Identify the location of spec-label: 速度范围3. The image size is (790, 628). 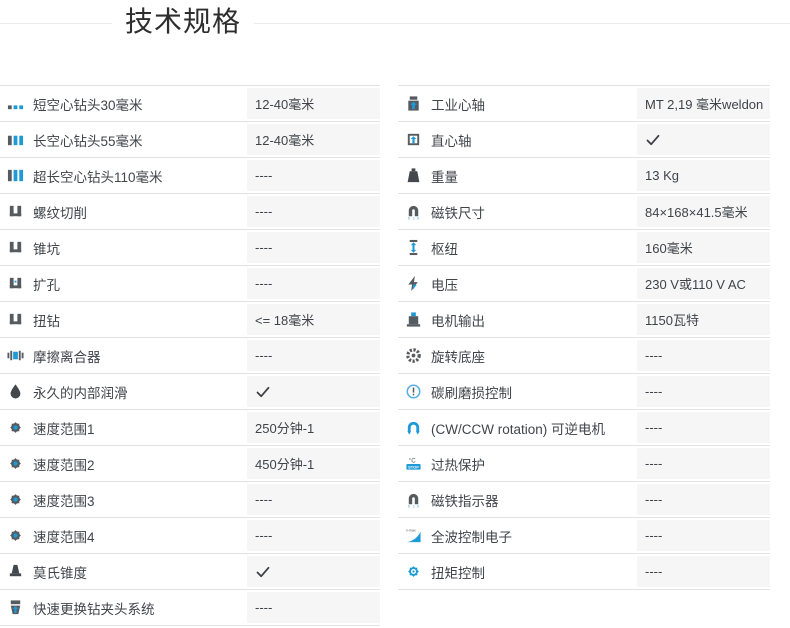
(64, 501).